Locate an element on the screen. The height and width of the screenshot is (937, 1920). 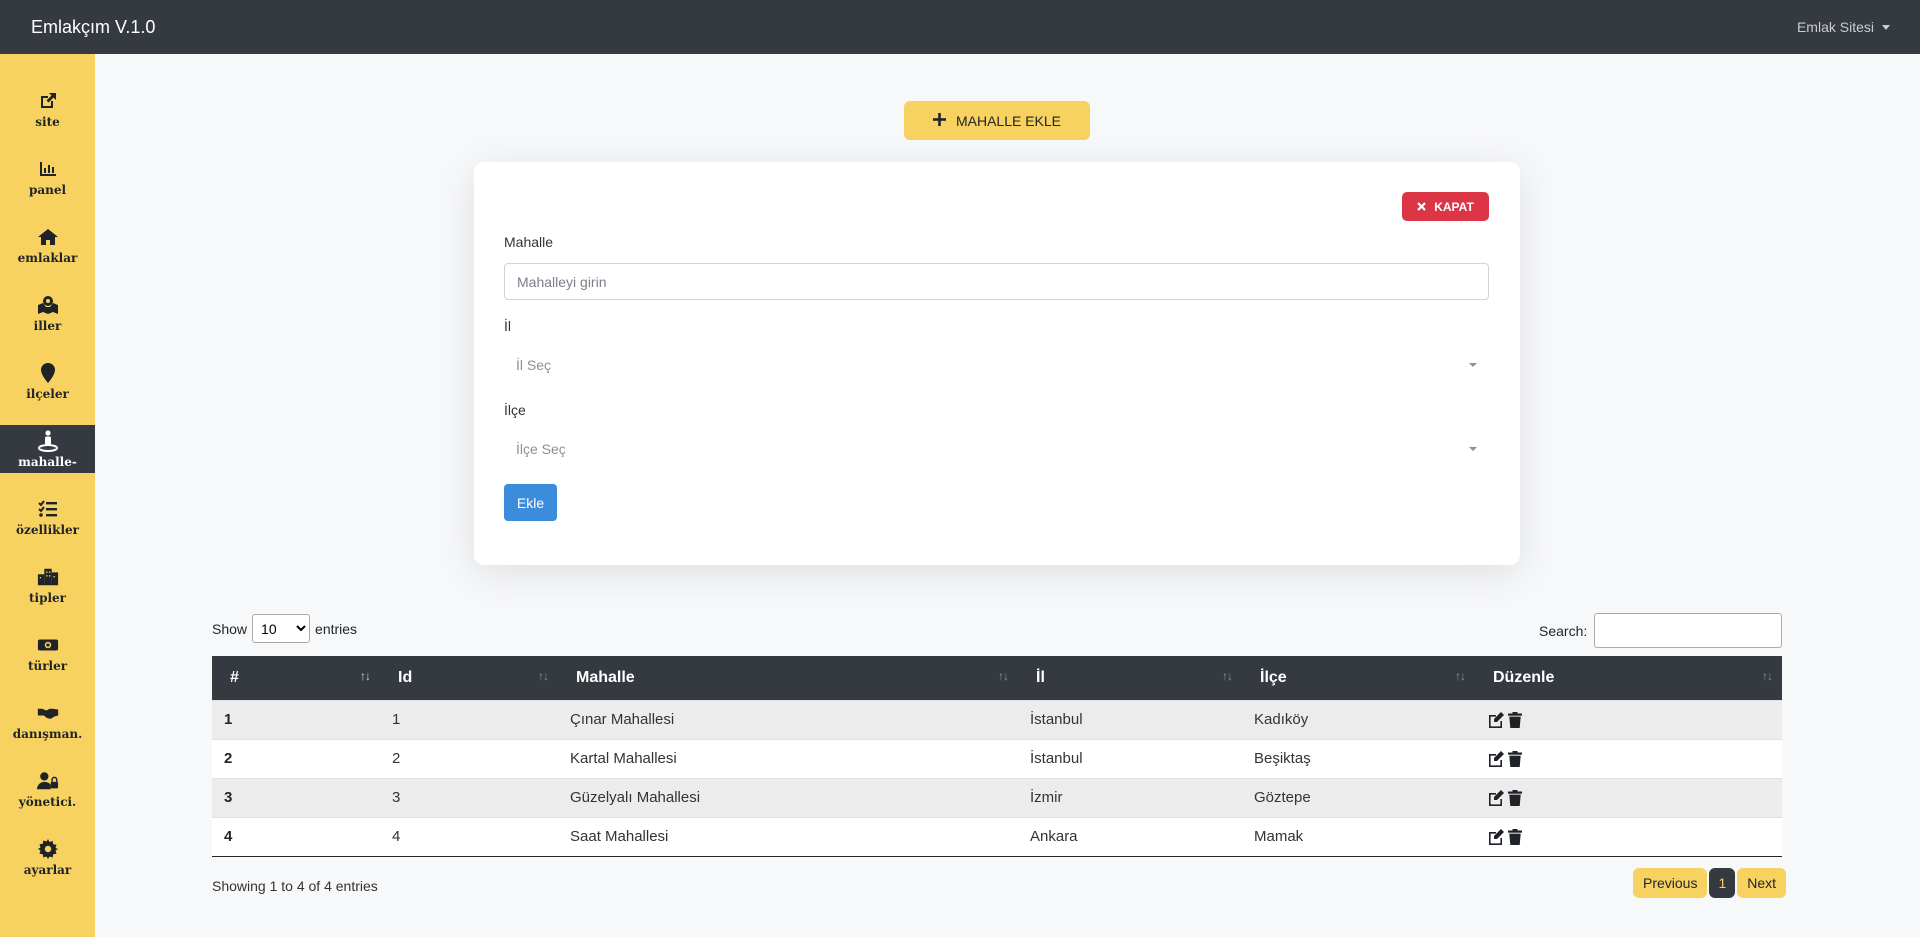
il-select-value: İl Seç is located at coordinates (534, 364).